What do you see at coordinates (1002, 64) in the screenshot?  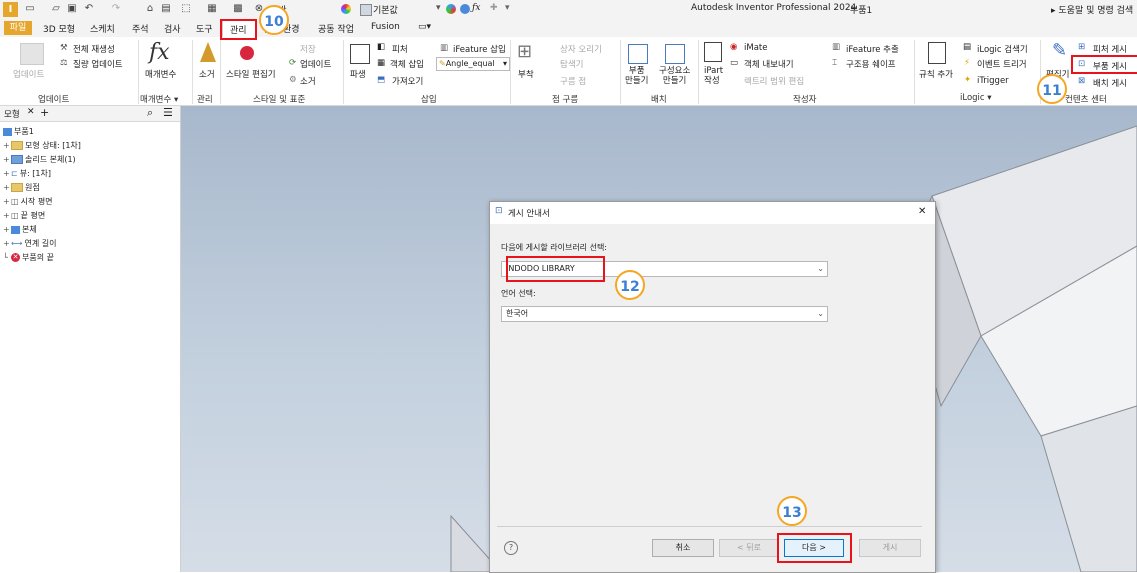 I see `event-trigger-button: 이벤트 트리거` at bounding box center [1002, 64].